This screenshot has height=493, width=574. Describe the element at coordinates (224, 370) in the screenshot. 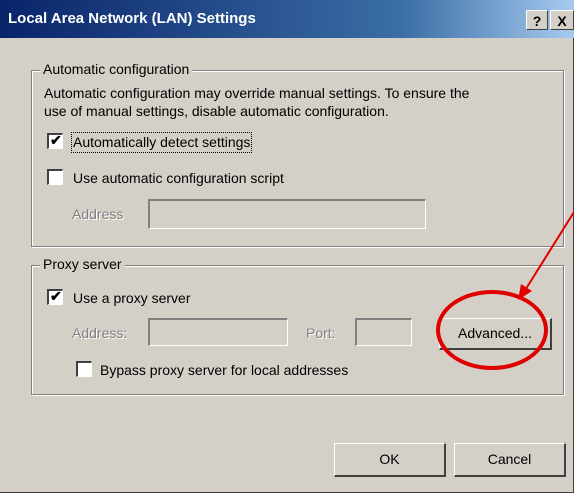

I see `bypass-local-label: Bypass proxy server for local addresses` at that location.